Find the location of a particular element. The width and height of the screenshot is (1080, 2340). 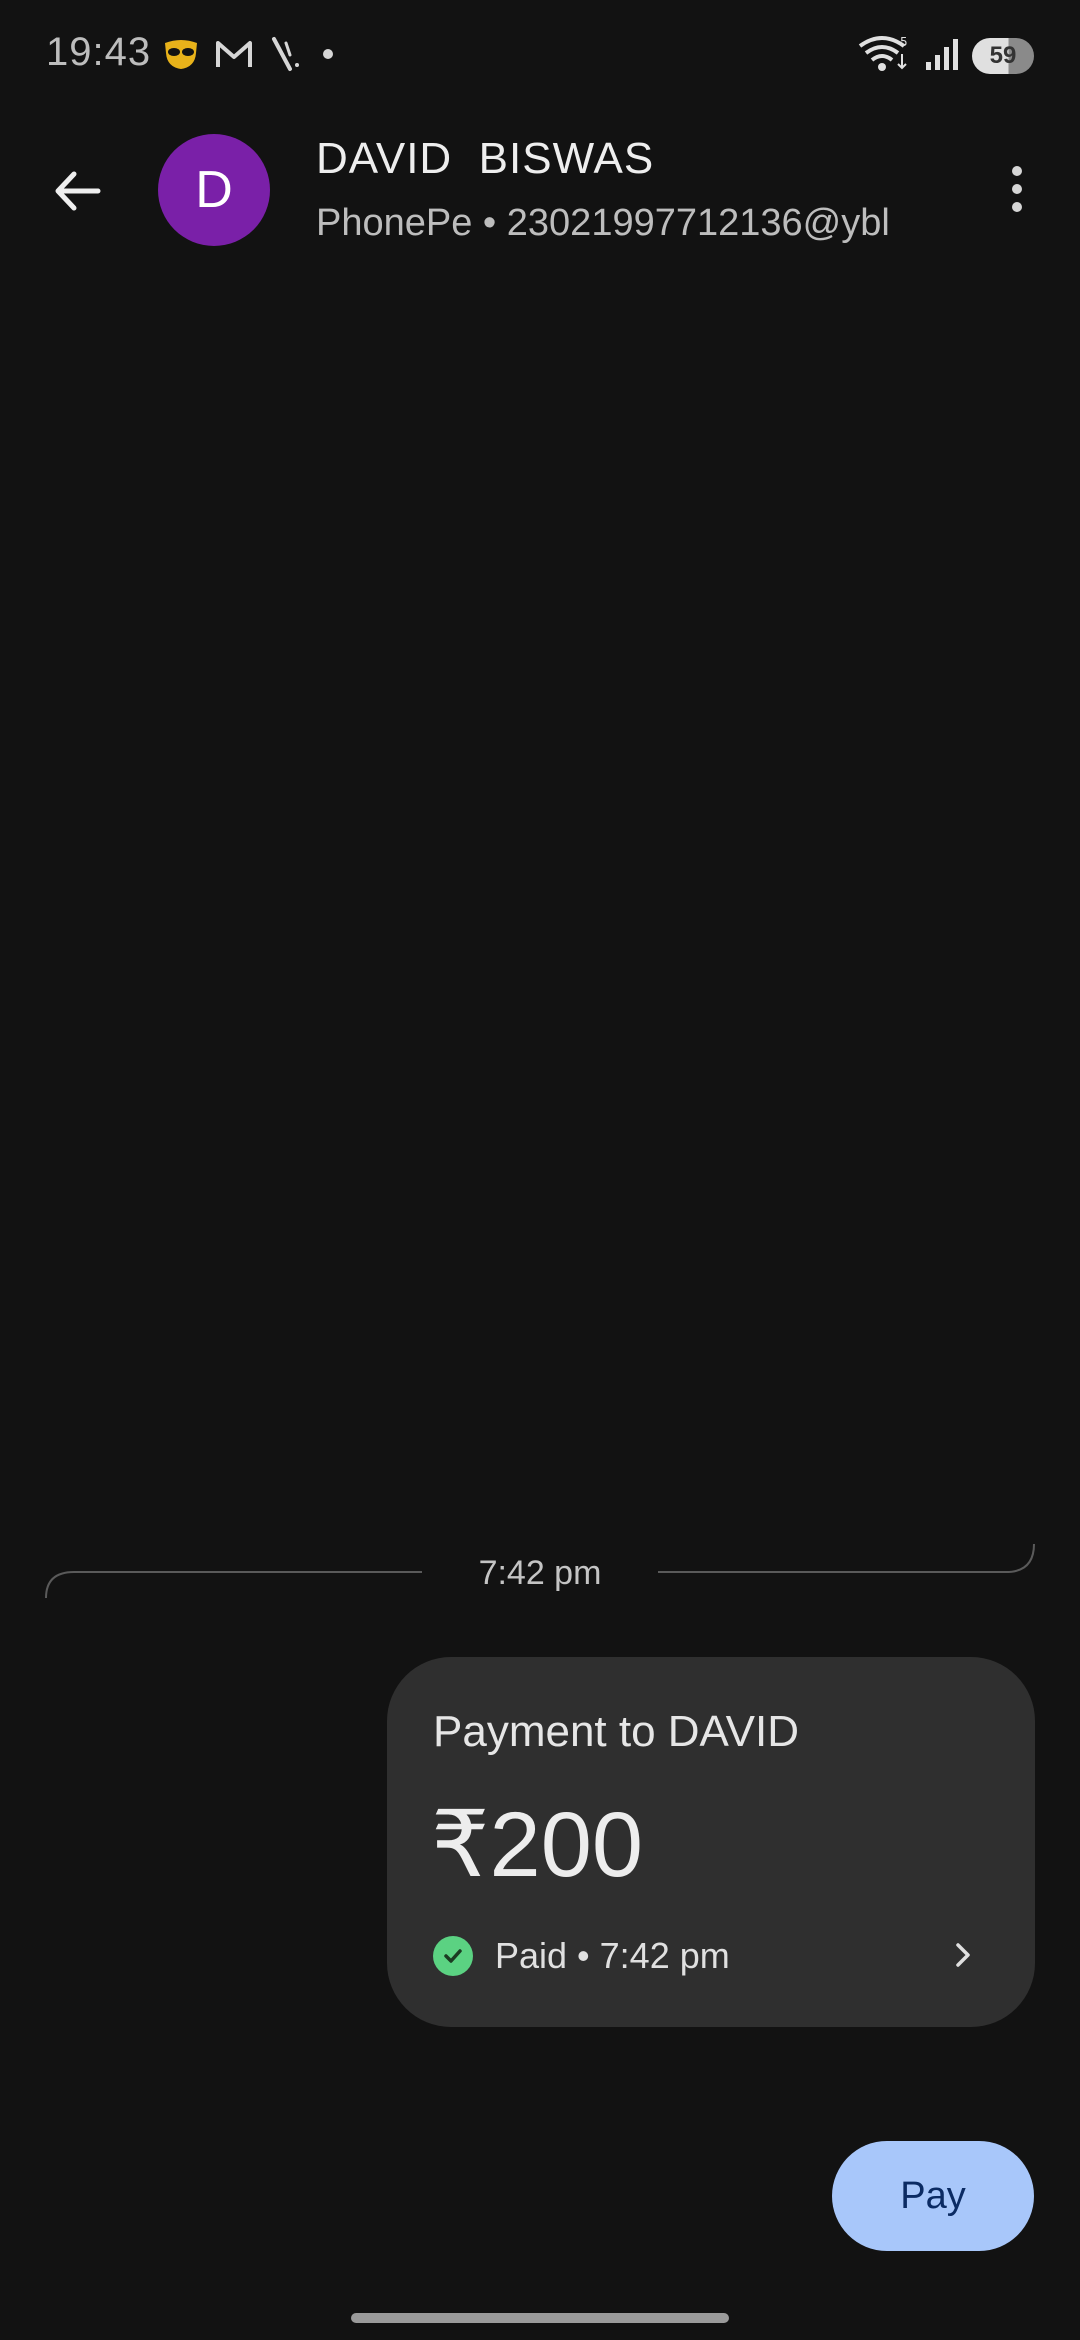

more-vert-icon is located at coordinates (1017, 189).